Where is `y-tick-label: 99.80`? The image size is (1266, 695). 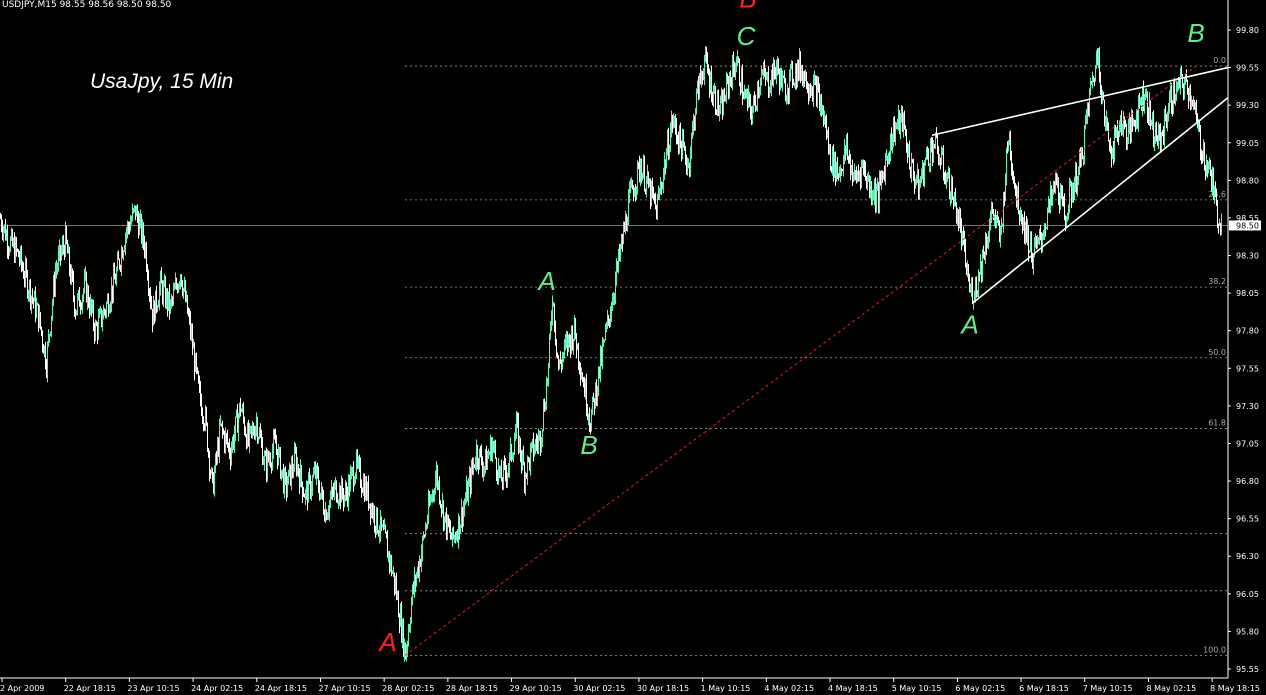 y-tick-label: 99.80 is located at coordinates (1247, 30).